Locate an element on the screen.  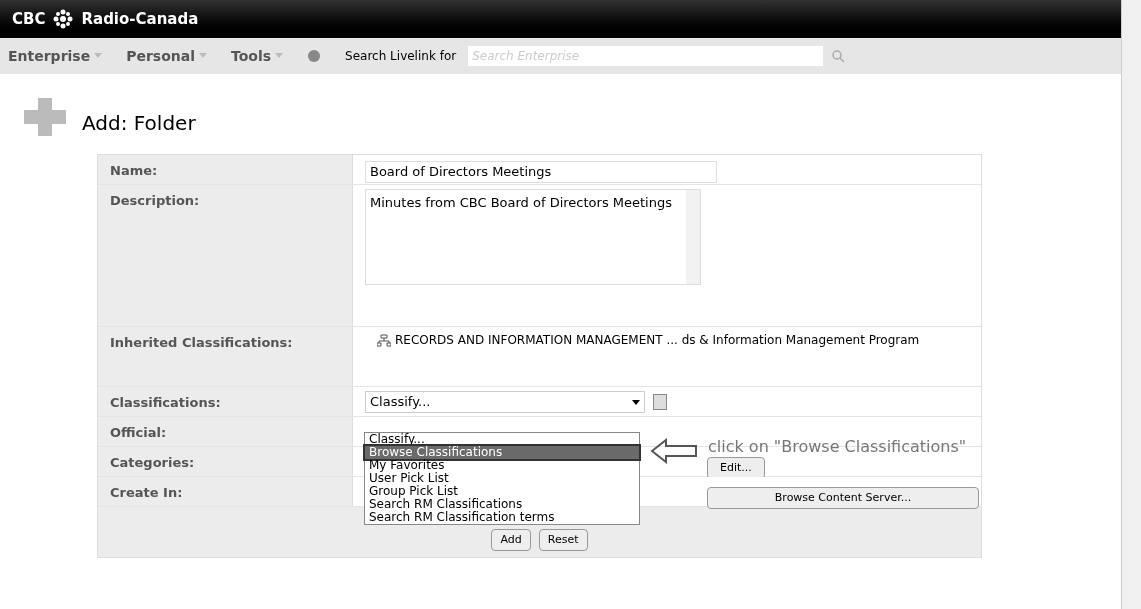
page-title: Add: Folder is located at coordinates (139, 123).